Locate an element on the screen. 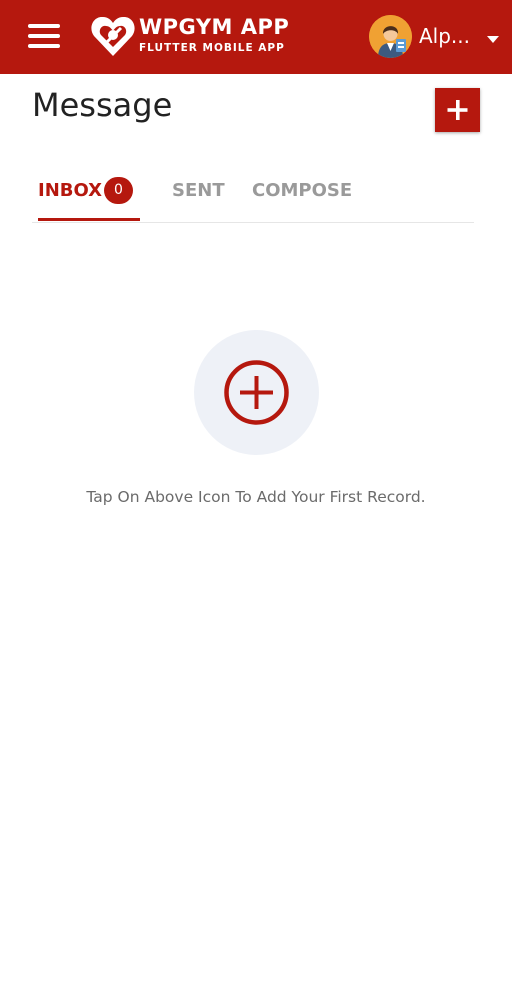 The width and height of the screenshot is (512, 995). tab-compose-label: COMPOSE is located at coordinates (302, 190).